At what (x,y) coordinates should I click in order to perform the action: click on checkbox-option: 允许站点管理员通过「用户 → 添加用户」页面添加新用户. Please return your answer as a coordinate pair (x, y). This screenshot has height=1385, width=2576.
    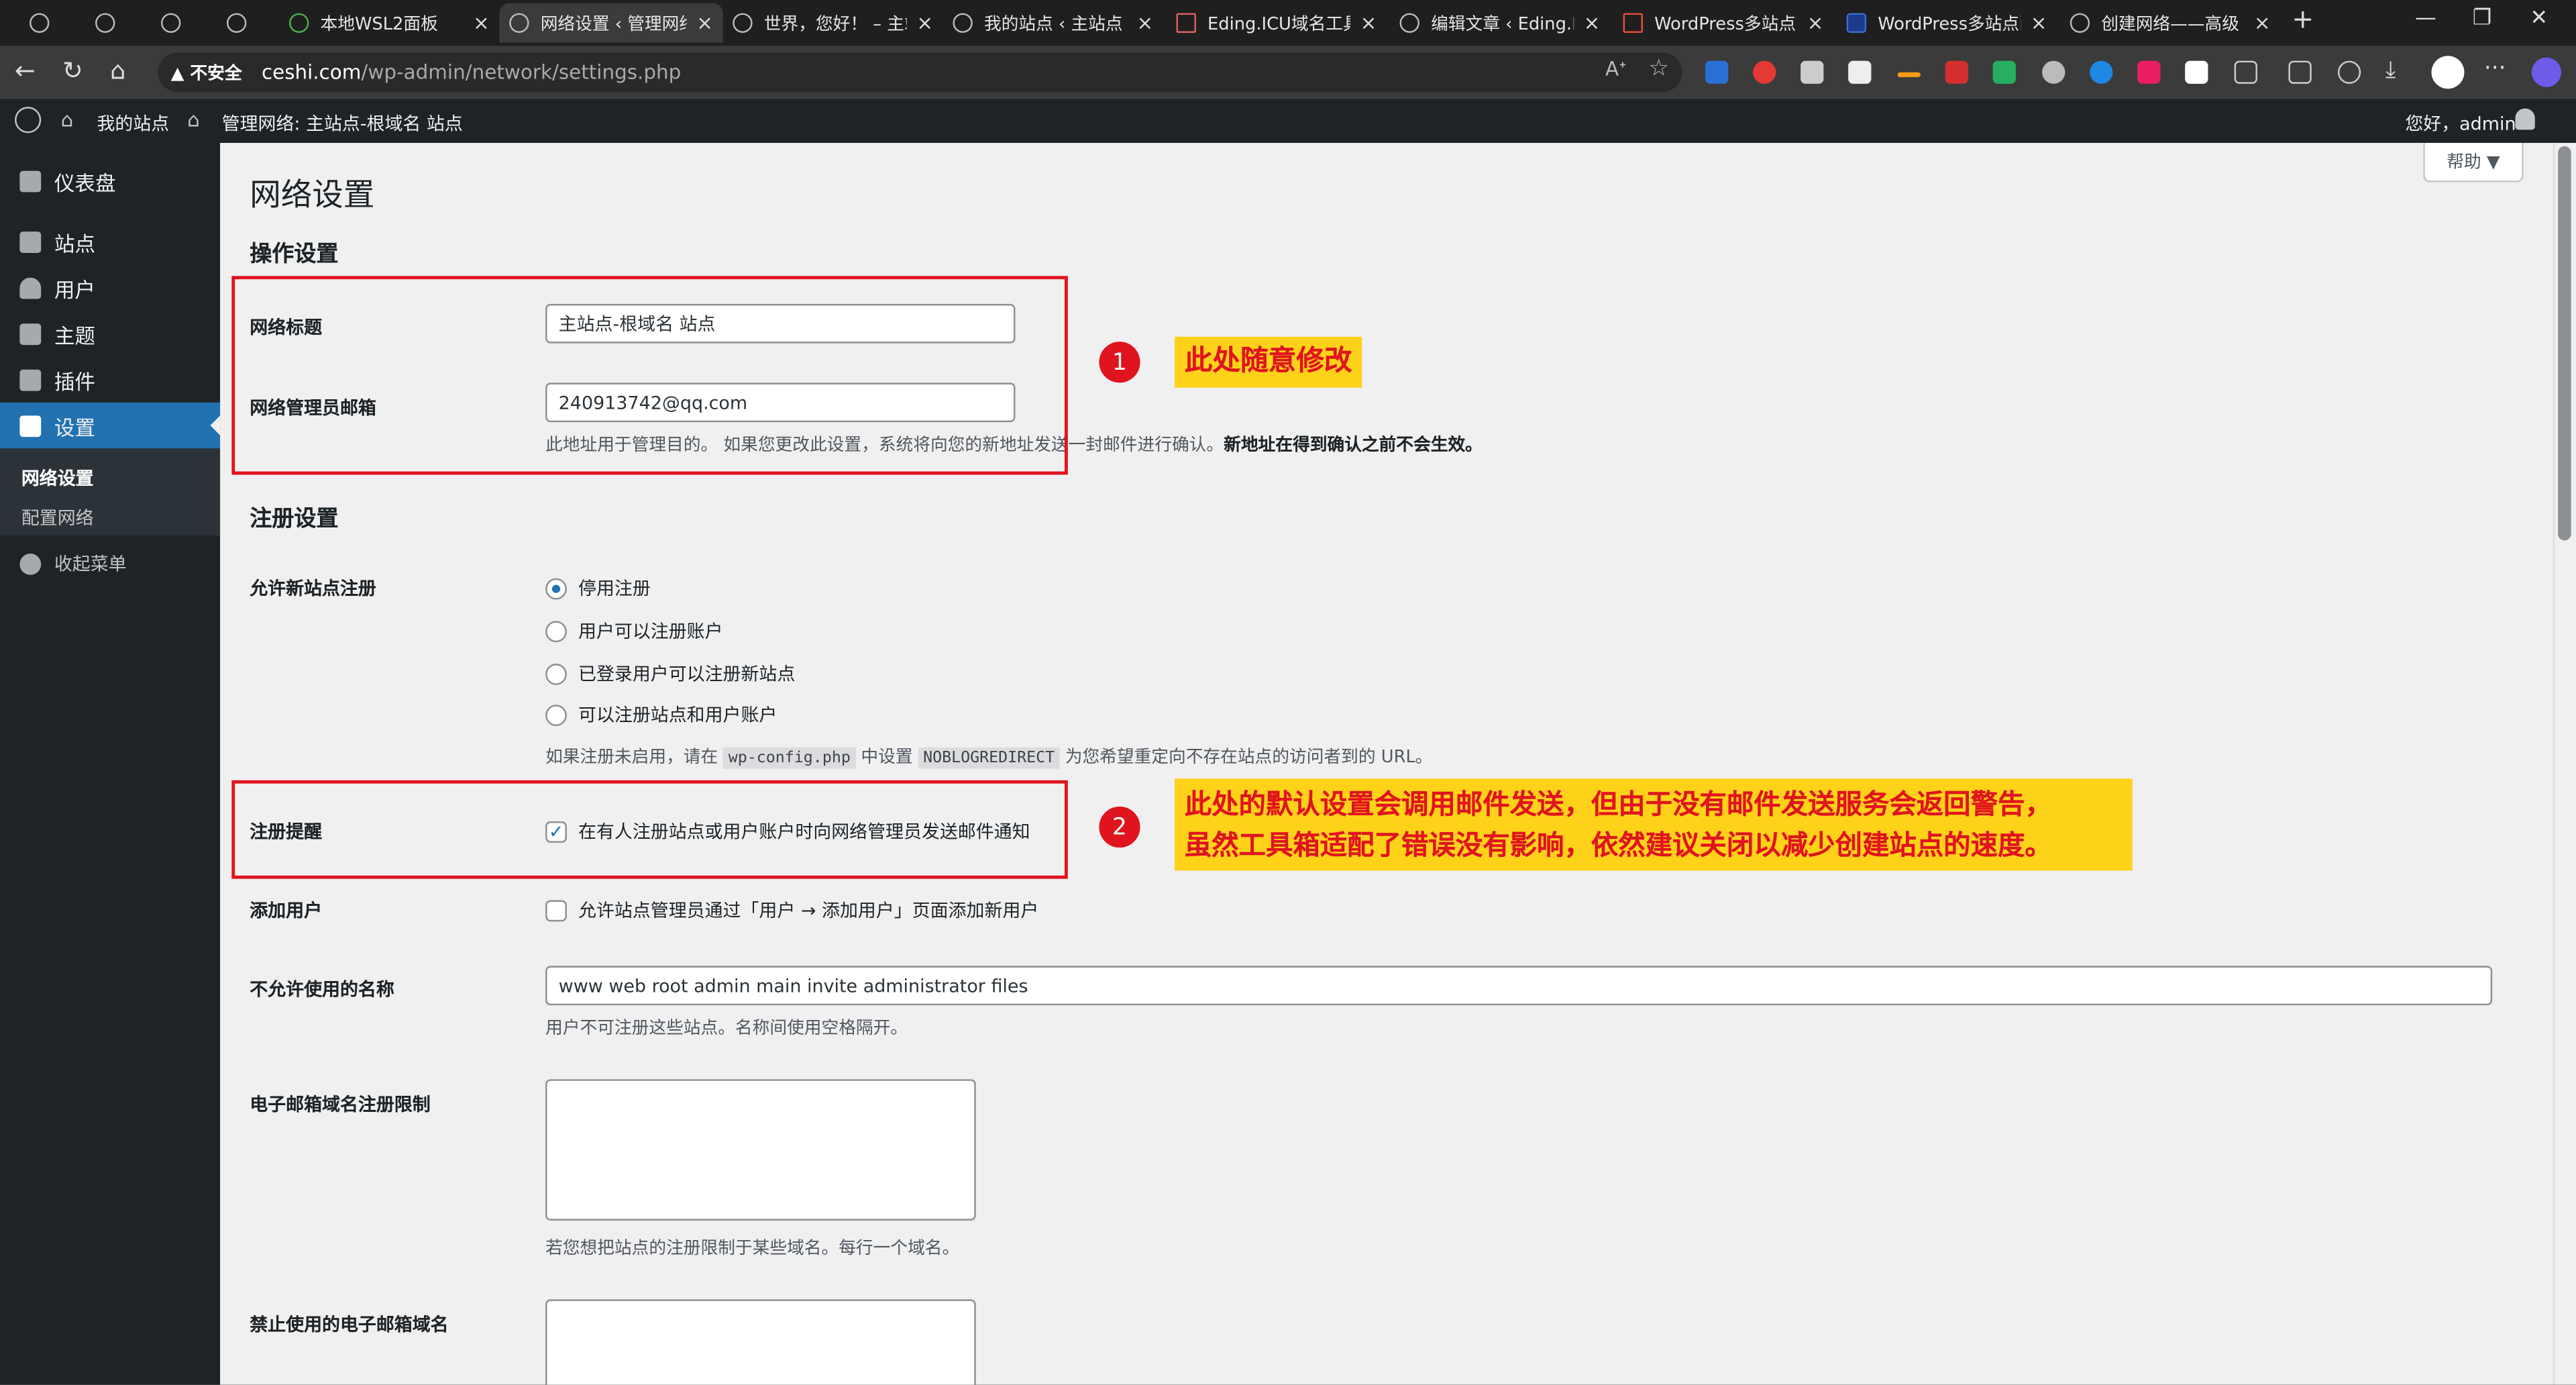
    Looking at the image, I should click on (791, 910).